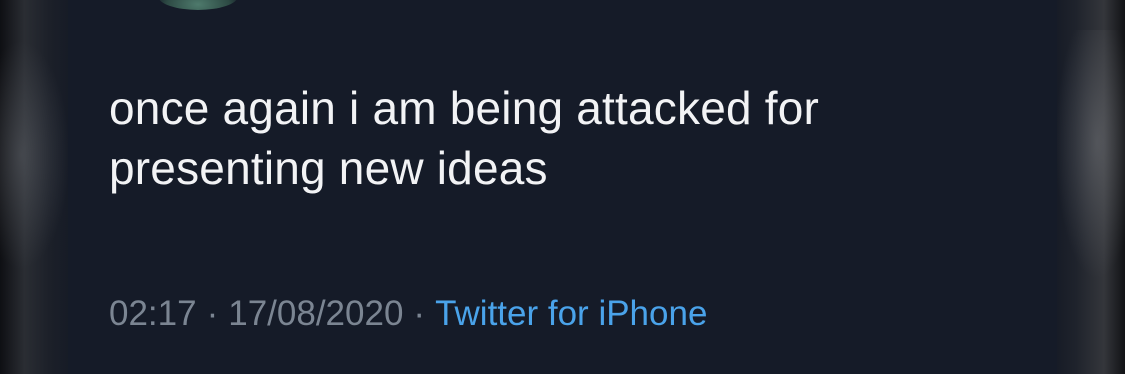 The width and height of the screenshot is (1125, 374). Describe the element at coordinates (198, 5) in the screenshot. I see `avatar` at that location.